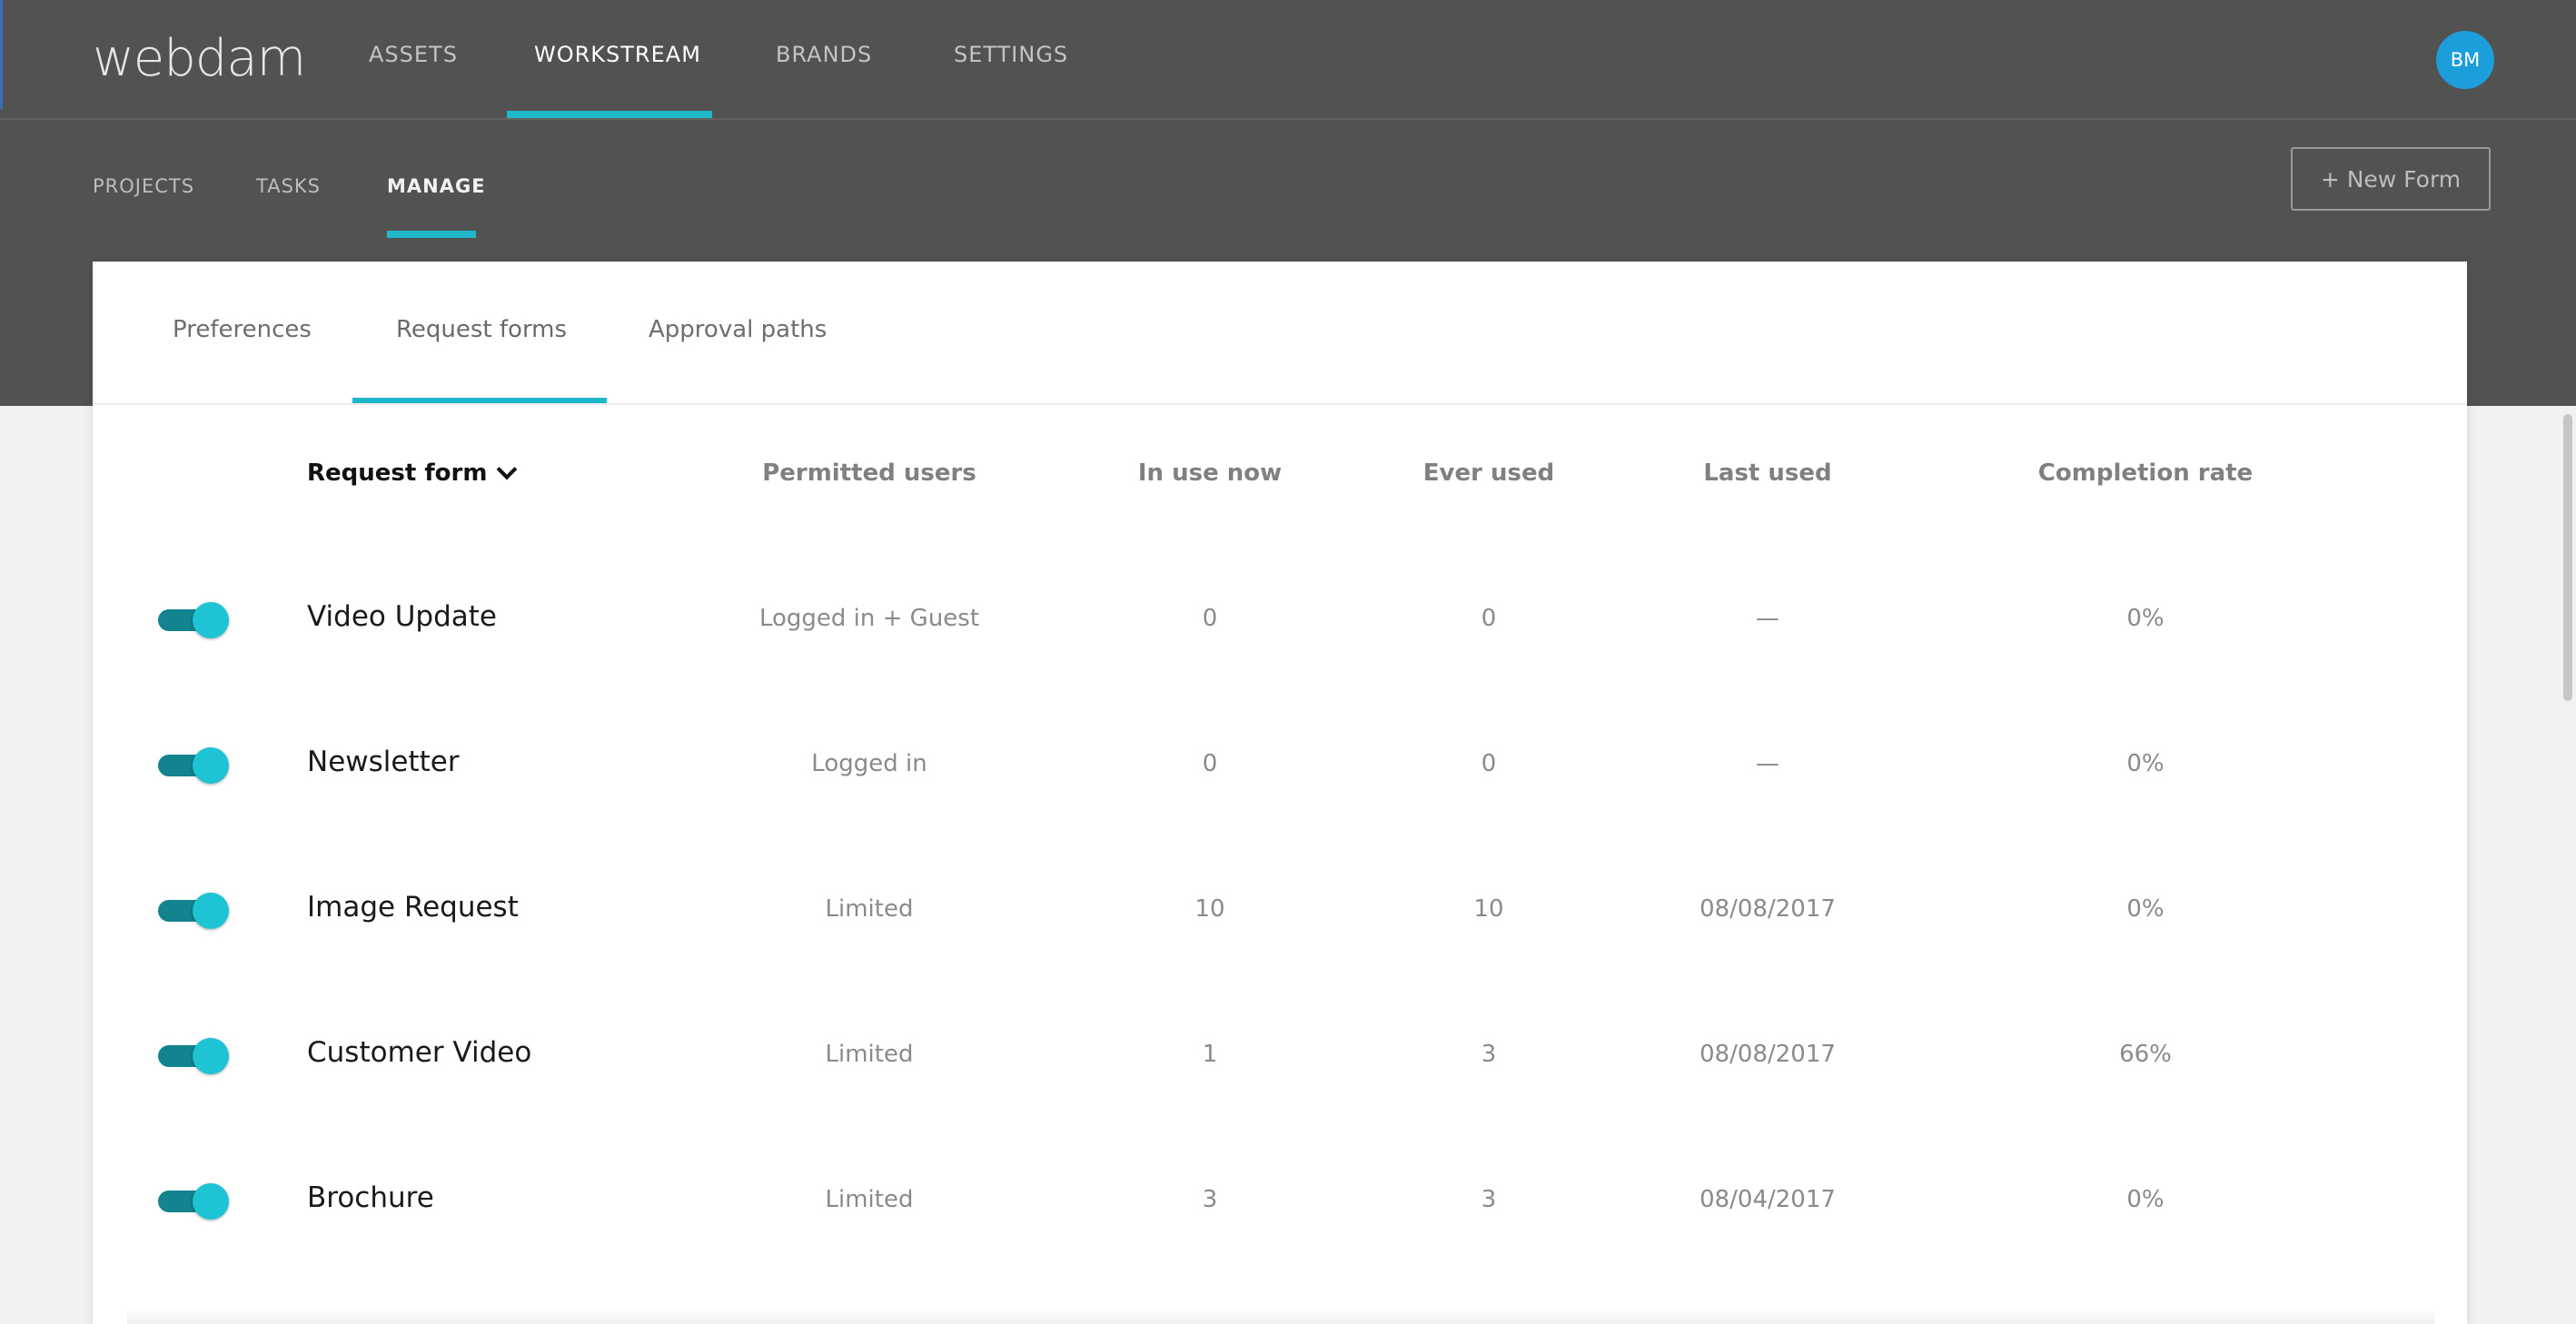 The image size is (2576, 1324). I want to click on form-name: Video Update, so click(402, 616).